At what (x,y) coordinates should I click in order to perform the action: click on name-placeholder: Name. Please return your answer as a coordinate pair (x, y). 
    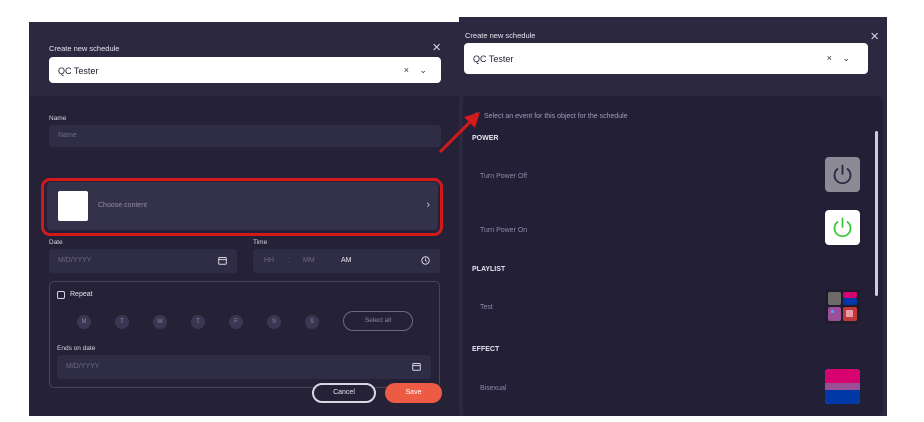
    Looking at the image, I should click on (67, 135).